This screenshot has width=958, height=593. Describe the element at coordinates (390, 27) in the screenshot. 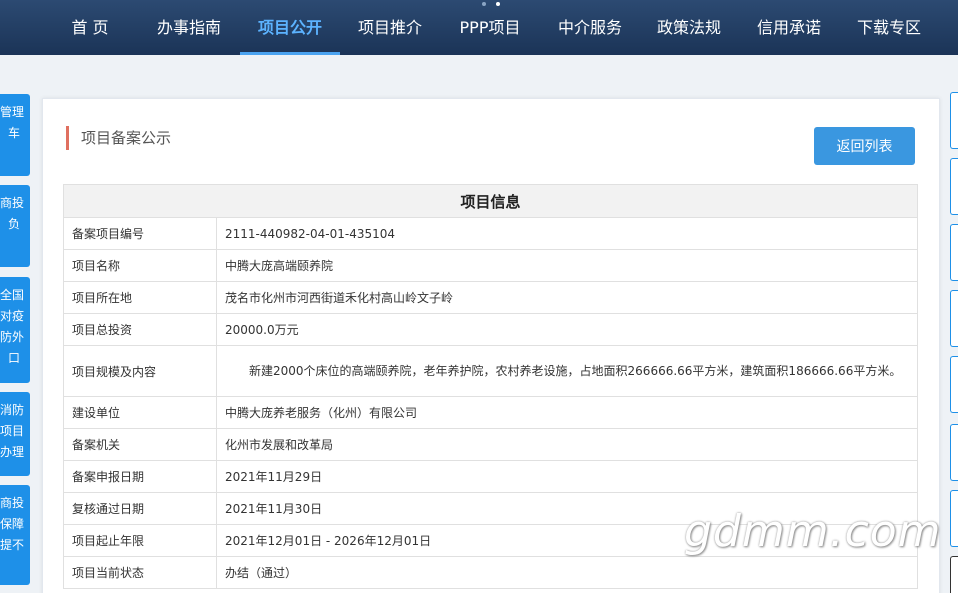

I see `nav-project-promo: 项目推介` at that location.